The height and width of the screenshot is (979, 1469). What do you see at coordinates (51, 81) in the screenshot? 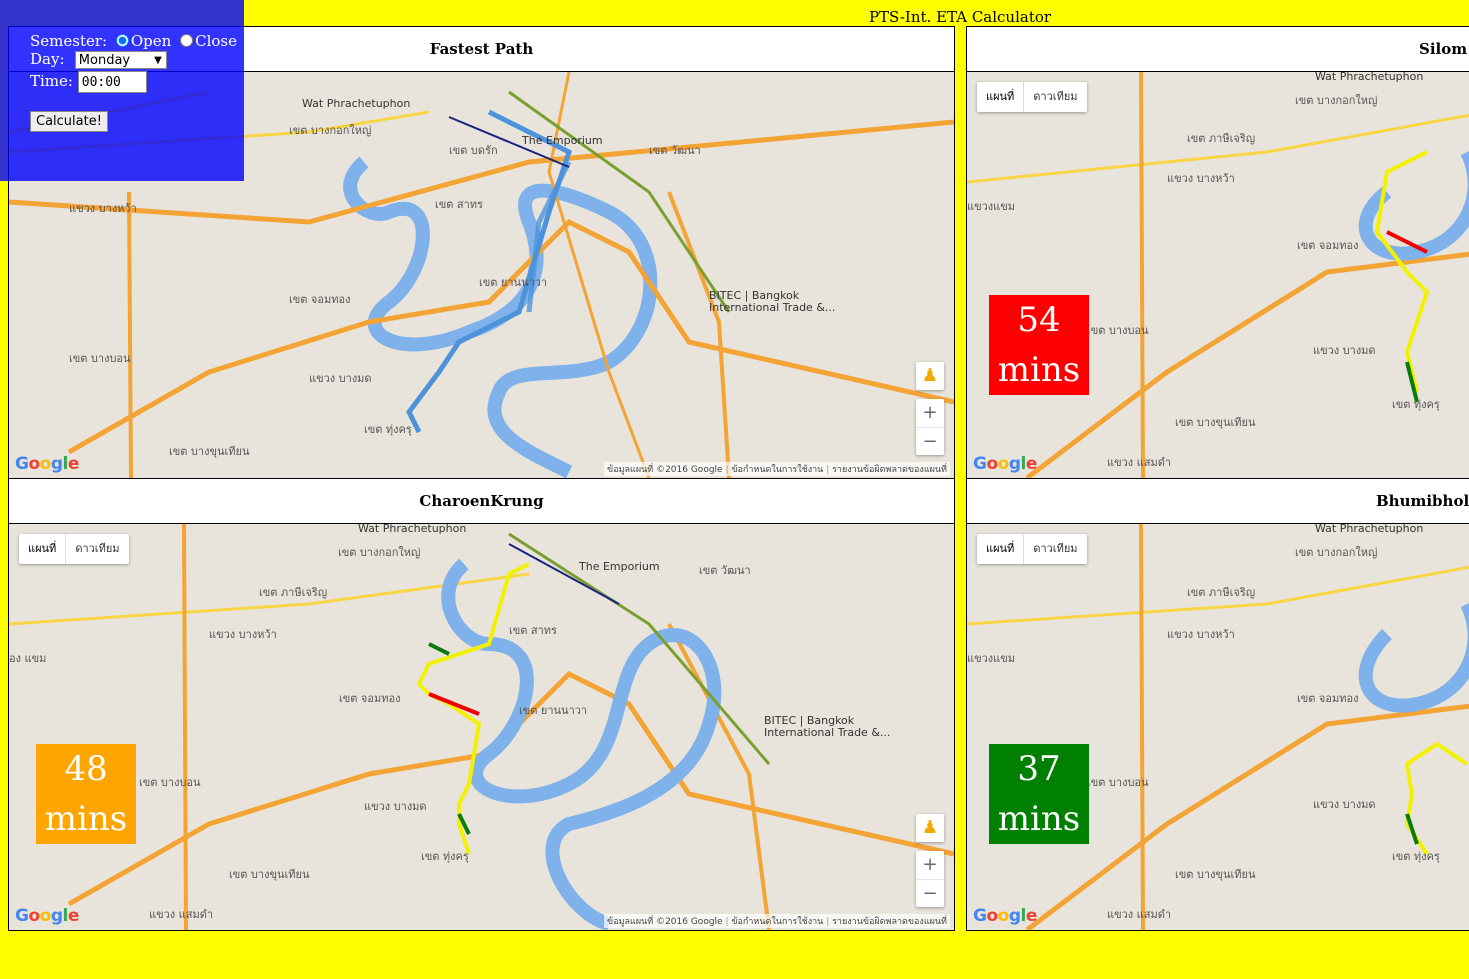
I see `time-label: Time:` at bounding box center [51, 81].